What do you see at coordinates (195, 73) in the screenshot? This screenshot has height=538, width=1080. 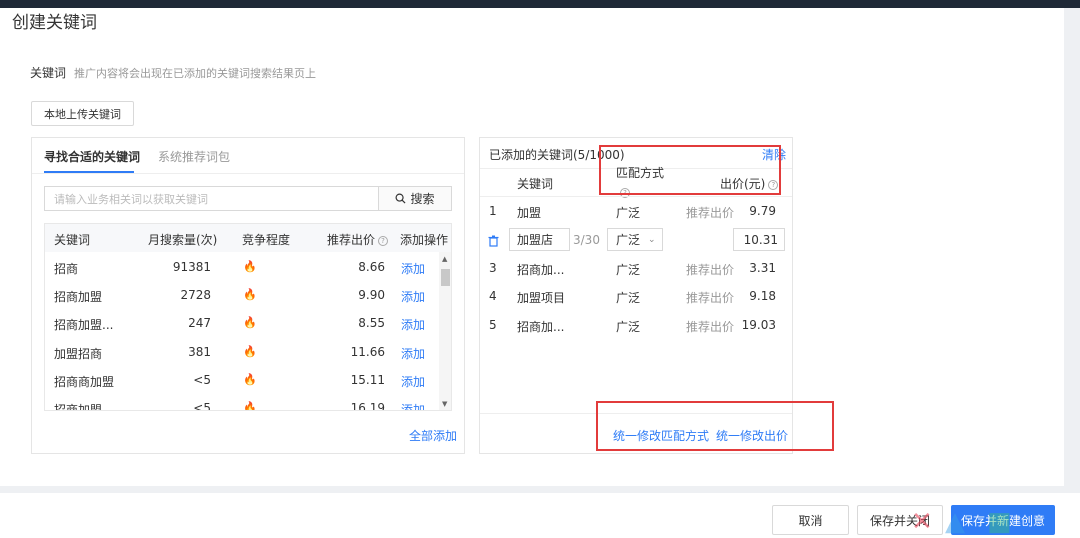 I see `keyword-hint: 推广内容将会出现在已添加的关键词搜索结果页上` at bounding box center [195, 73].